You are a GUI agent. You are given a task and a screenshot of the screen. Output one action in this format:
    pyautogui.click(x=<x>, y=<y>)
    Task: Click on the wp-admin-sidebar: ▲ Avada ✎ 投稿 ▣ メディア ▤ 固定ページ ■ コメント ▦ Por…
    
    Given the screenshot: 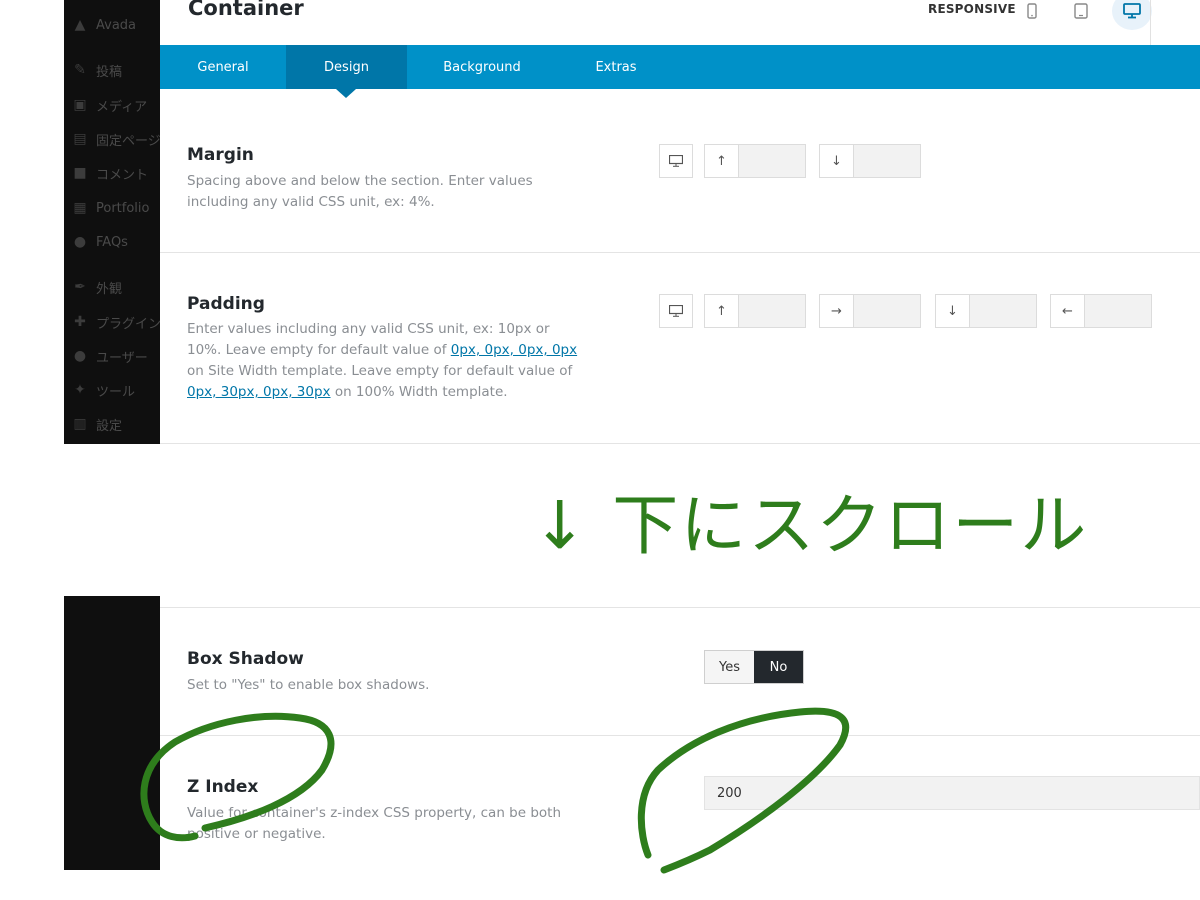 What is the action you would take?
    pyautogui.click(x=112, y=222)
    